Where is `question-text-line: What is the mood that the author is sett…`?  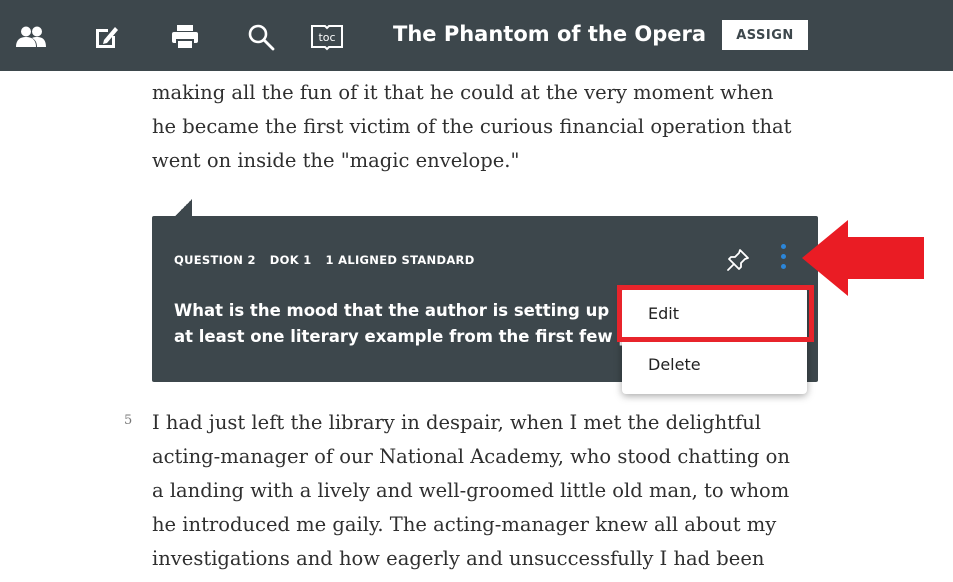
question-text-line: What is the mood that the author is sett… is located at coordinates (392, 310).